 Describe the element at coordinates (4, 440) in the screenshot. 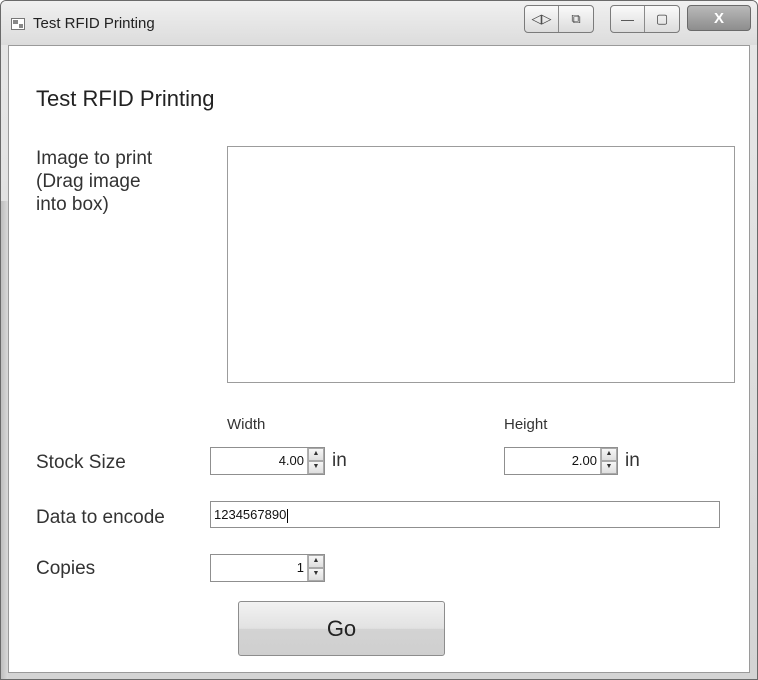

I see `window-left-edge` at that location.